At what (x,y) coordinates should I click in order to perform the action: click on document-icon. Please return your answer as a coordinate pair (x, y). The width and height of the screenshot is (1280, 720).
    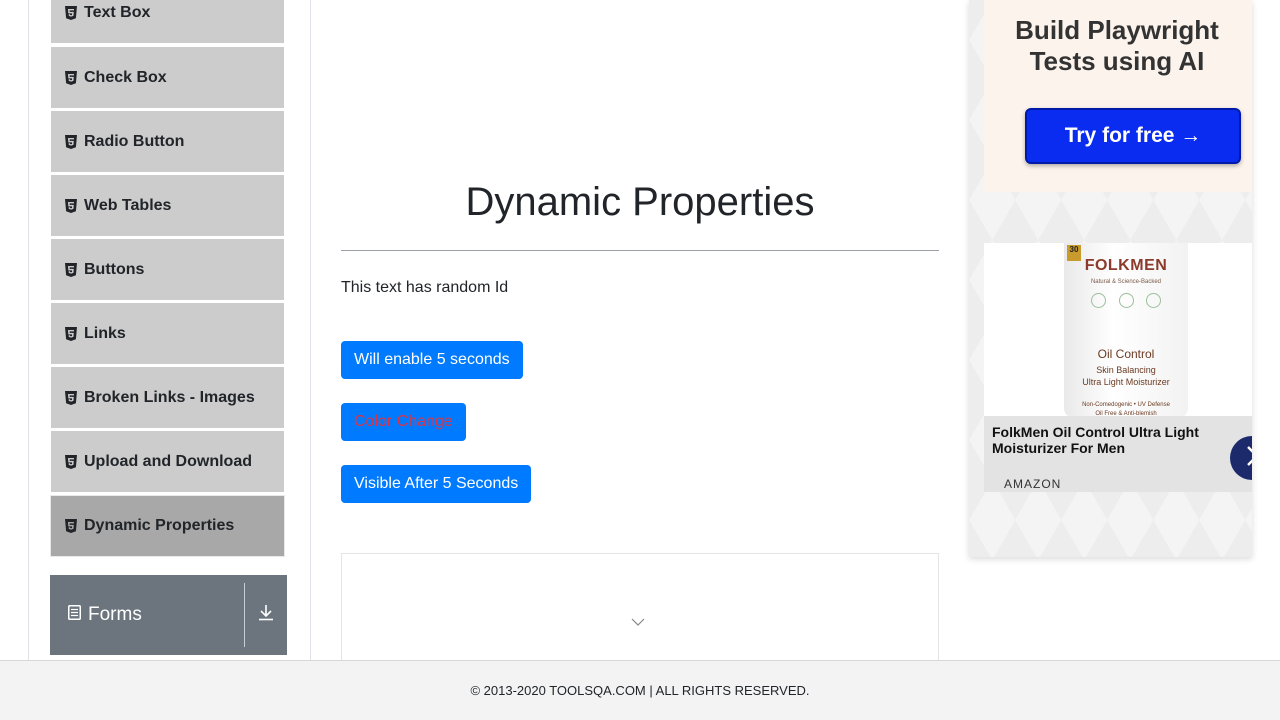
    Looking at the image, I should click on (74, 615).